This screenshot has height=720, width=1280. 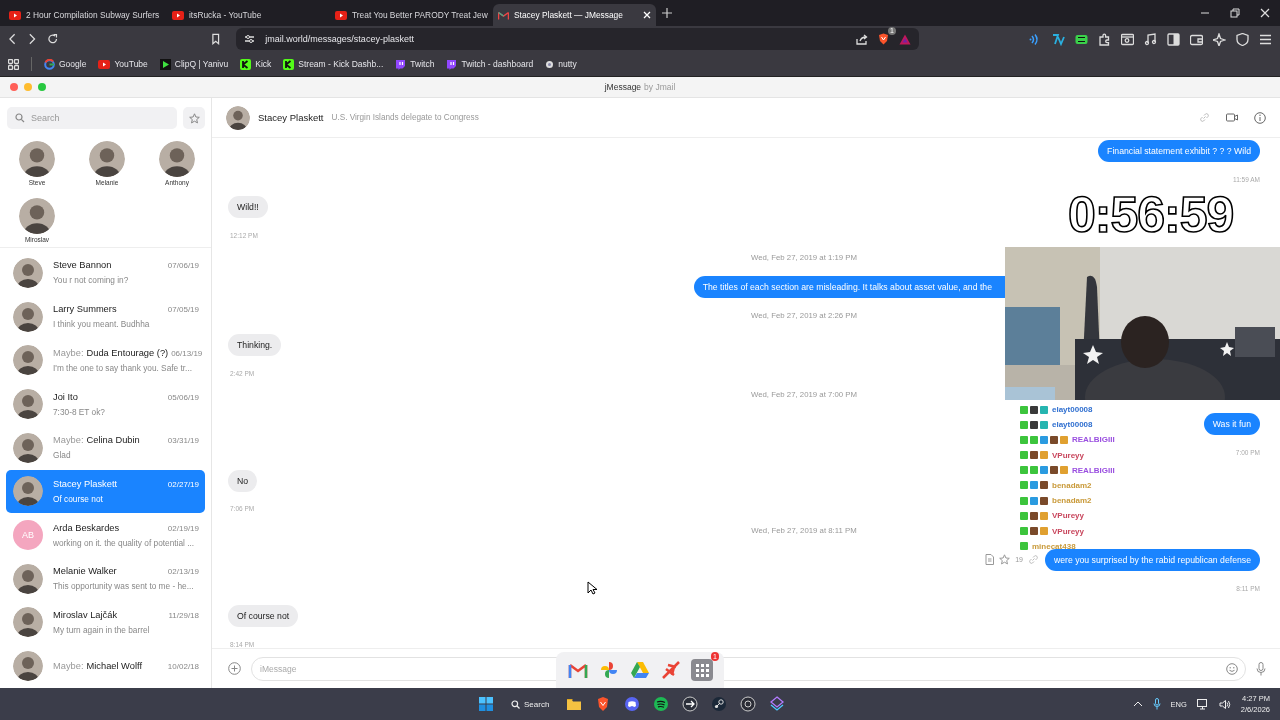 What do you see at coordinates (91, 280) in the screenshot?
I see `message-preview: You r not coming in?` at bounding box center [91, 280].